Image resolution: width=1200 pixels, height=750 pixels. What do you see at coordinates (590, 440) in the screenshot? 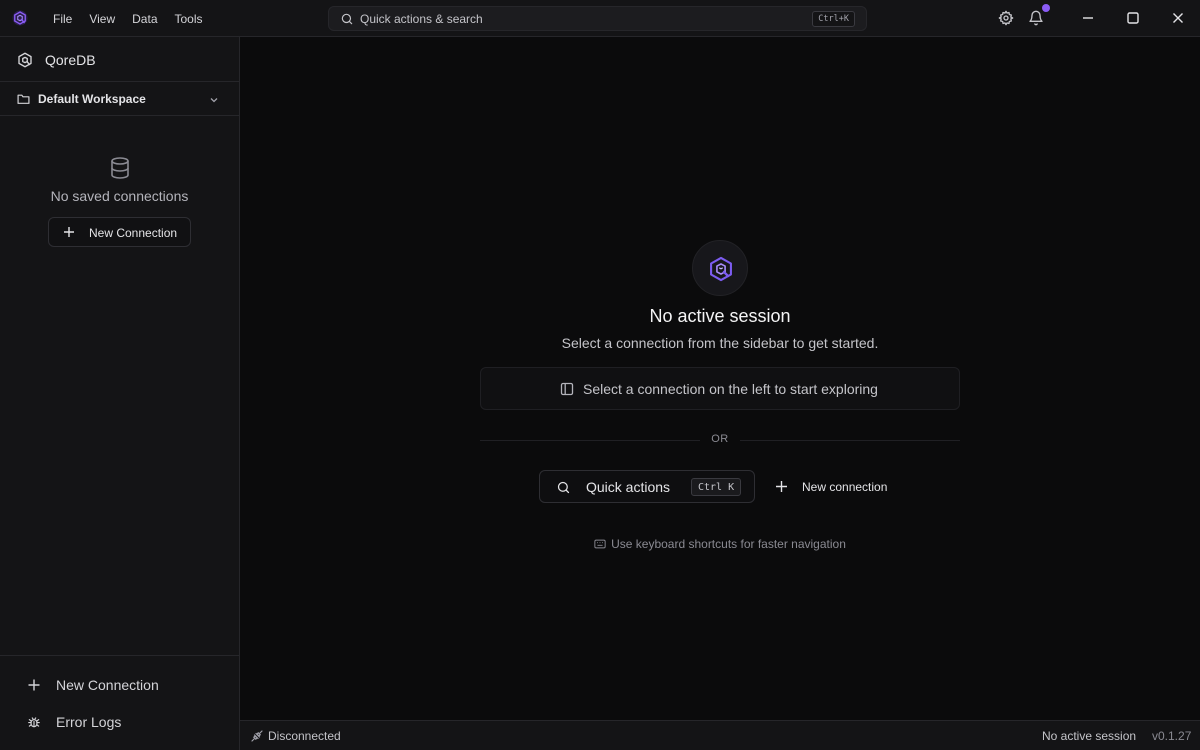
I see `divider-left` at bounding box center [590, 440].